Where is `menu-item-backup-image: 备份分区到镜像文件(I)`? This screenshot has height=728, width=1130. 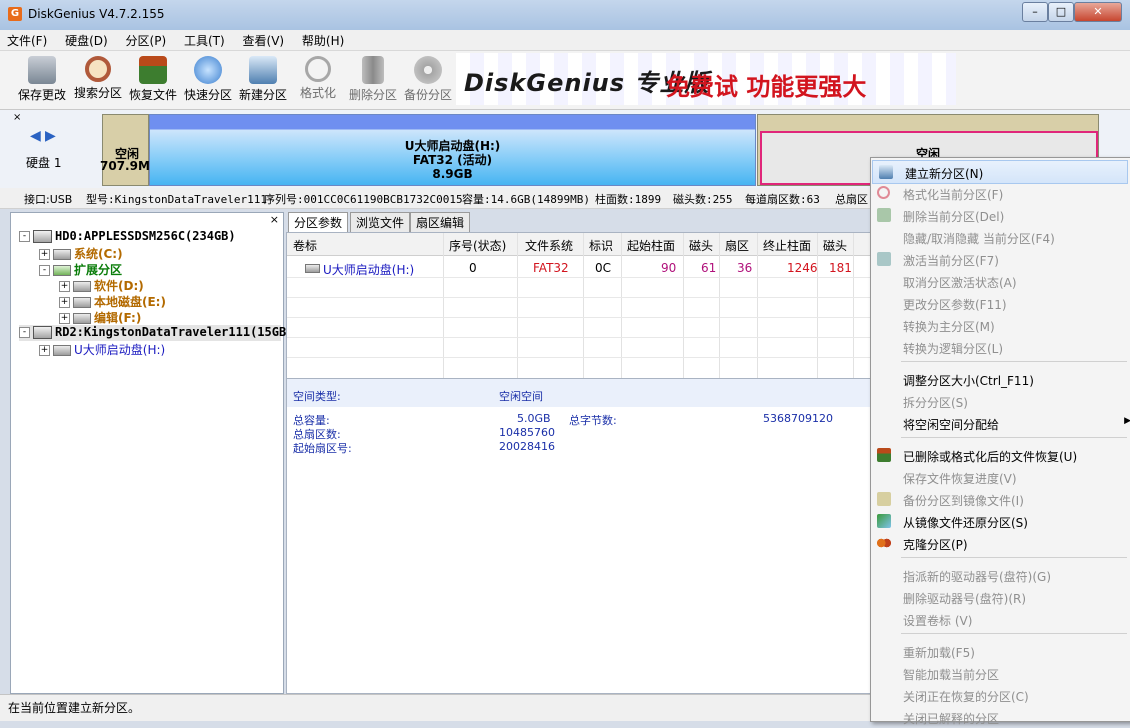 menu-item-backup-image: 备份分区到镜像文件(I) is located at coordinates (1000, 499).